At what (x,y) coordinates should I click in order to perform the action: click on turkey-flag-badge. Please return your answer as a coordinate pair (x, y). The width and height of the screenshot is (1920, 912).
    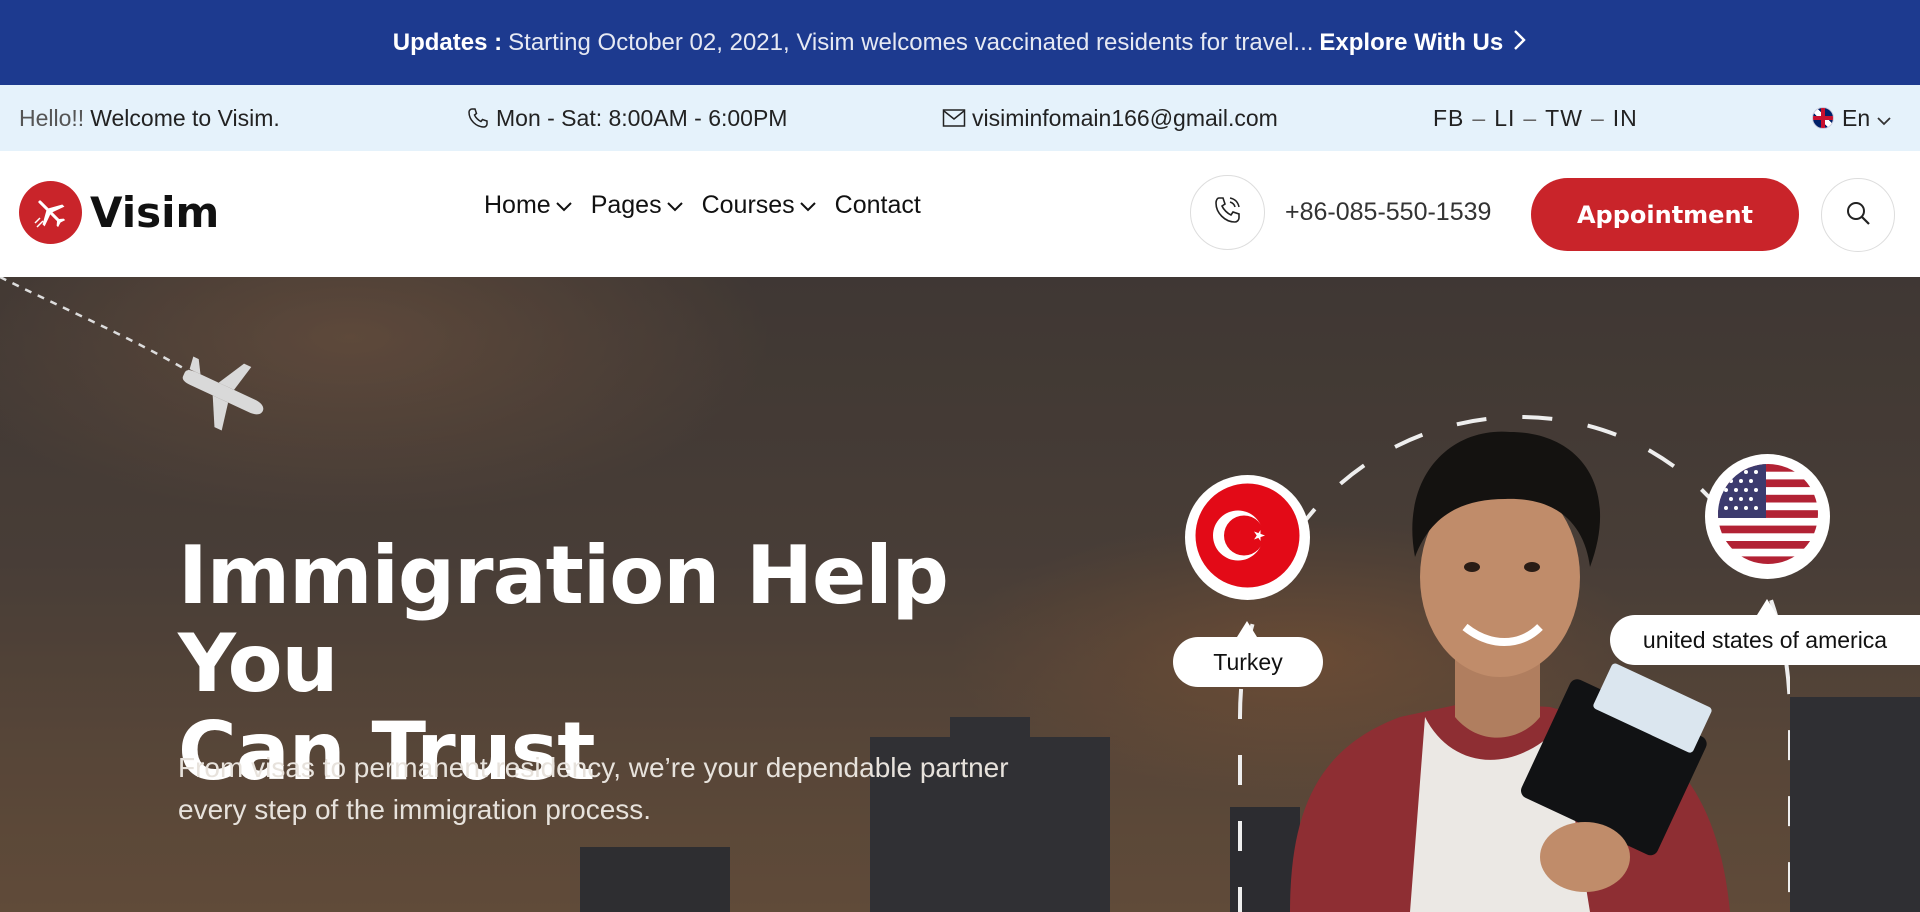
    Looking at the image, I should click on (1247, 537).